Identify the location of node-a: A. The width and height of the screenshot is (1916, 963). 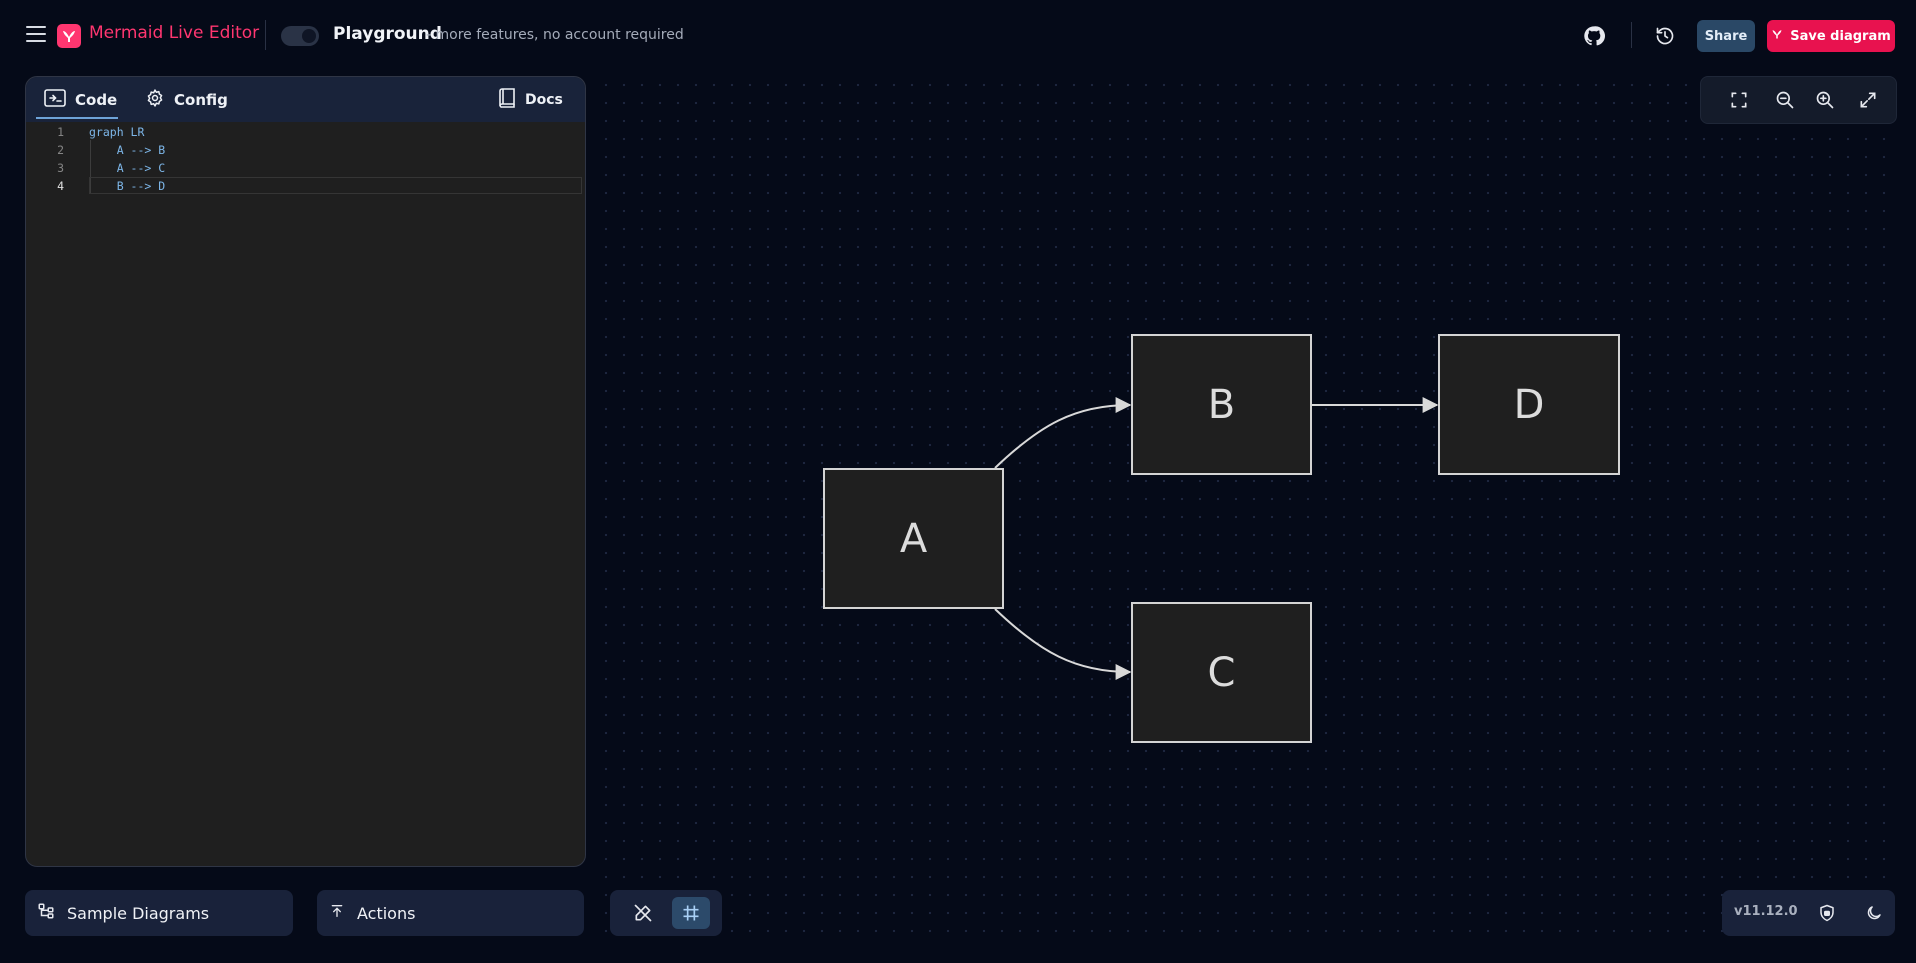
(913, 538).